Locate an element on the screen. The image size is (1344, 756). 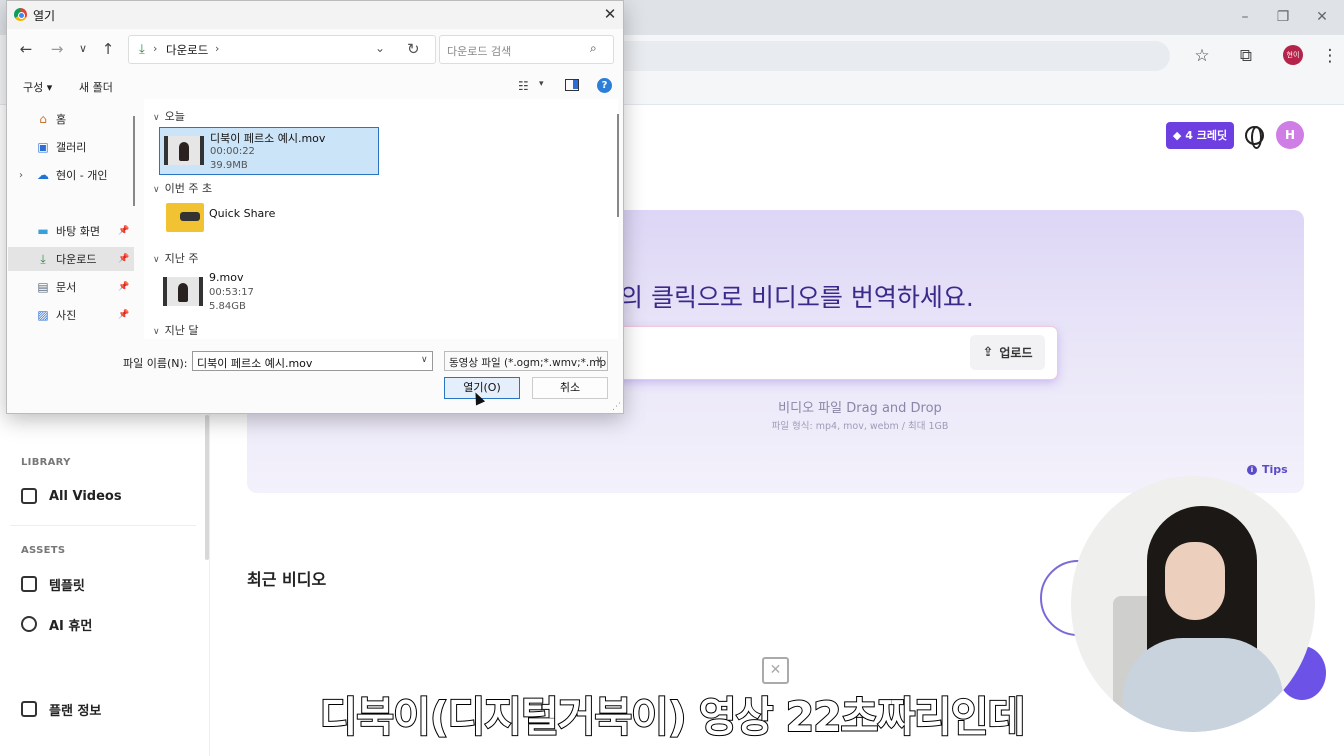
nav-item-gallery: ▣ 갤러리 is located at coordinates (71, 147).